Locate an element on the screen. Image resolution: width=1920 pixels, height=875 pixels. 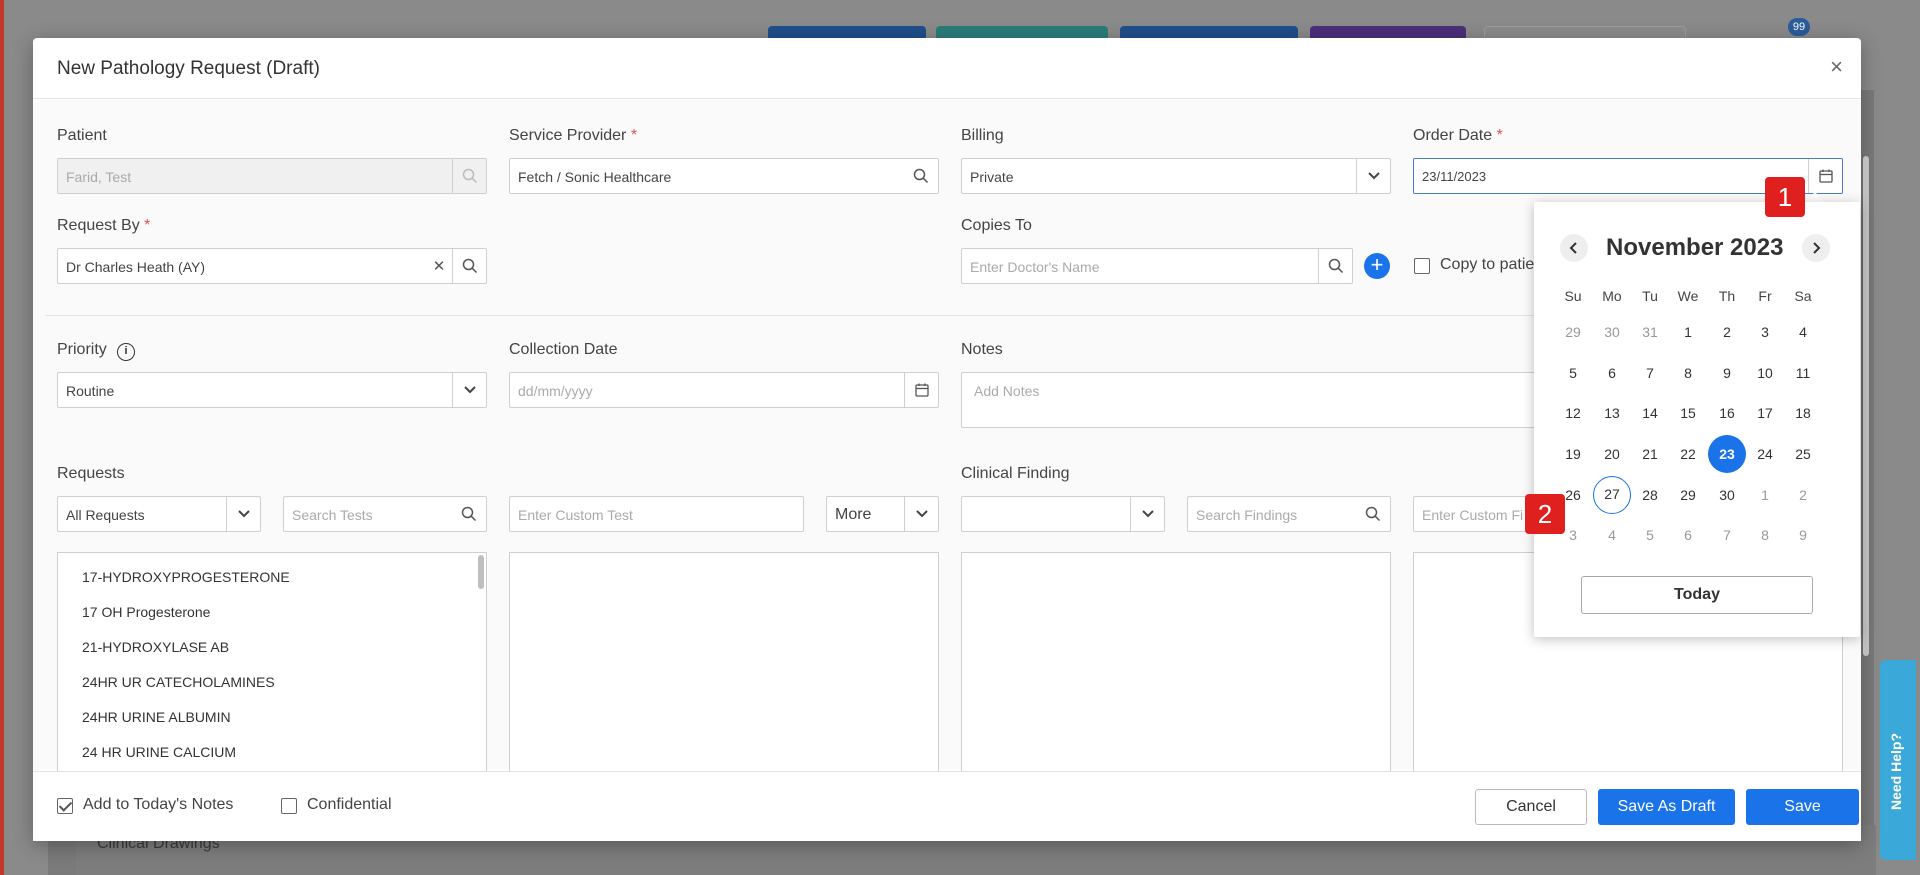
service-provider-field: Fetch / Sonic Healthcare is located at coordinates (724, 176).